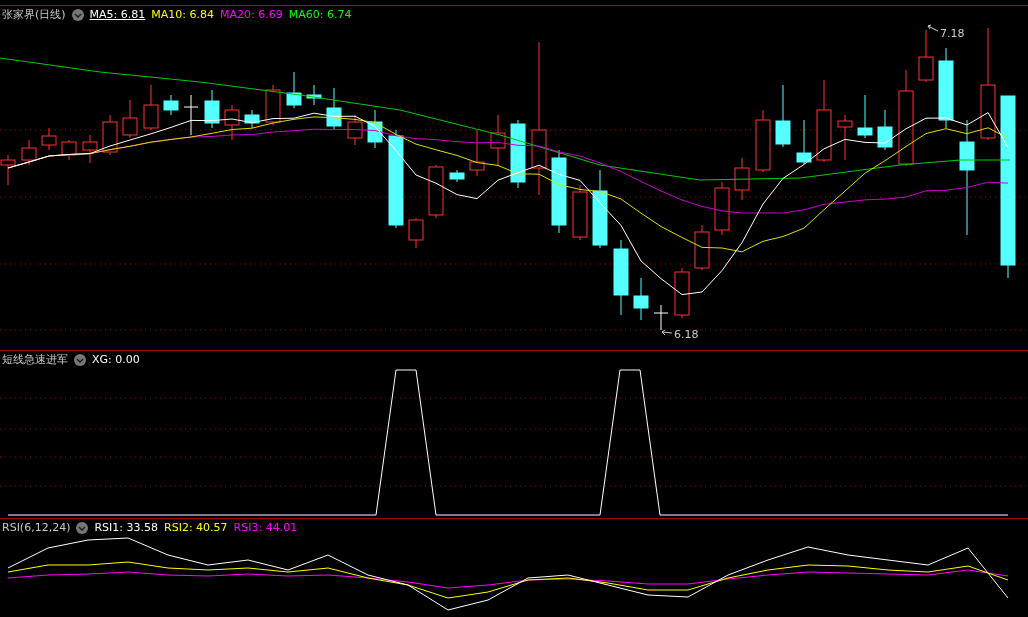 The height and width of the screenshot is (617, 1028). I want to click on indicator-value: RSI1: 33.58, so click(126, 528).